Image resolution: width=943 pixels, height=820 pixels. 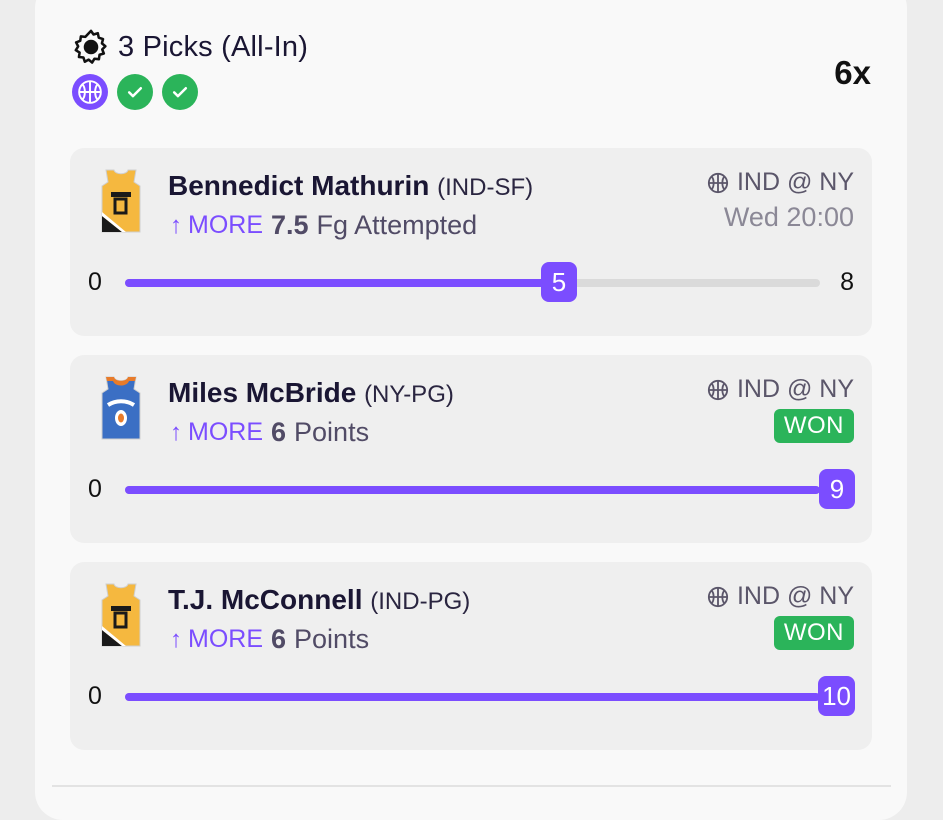 I want to click on pick-line: ↑ MORE 7.5 Fg Attempted, so click(x=323, y=225).